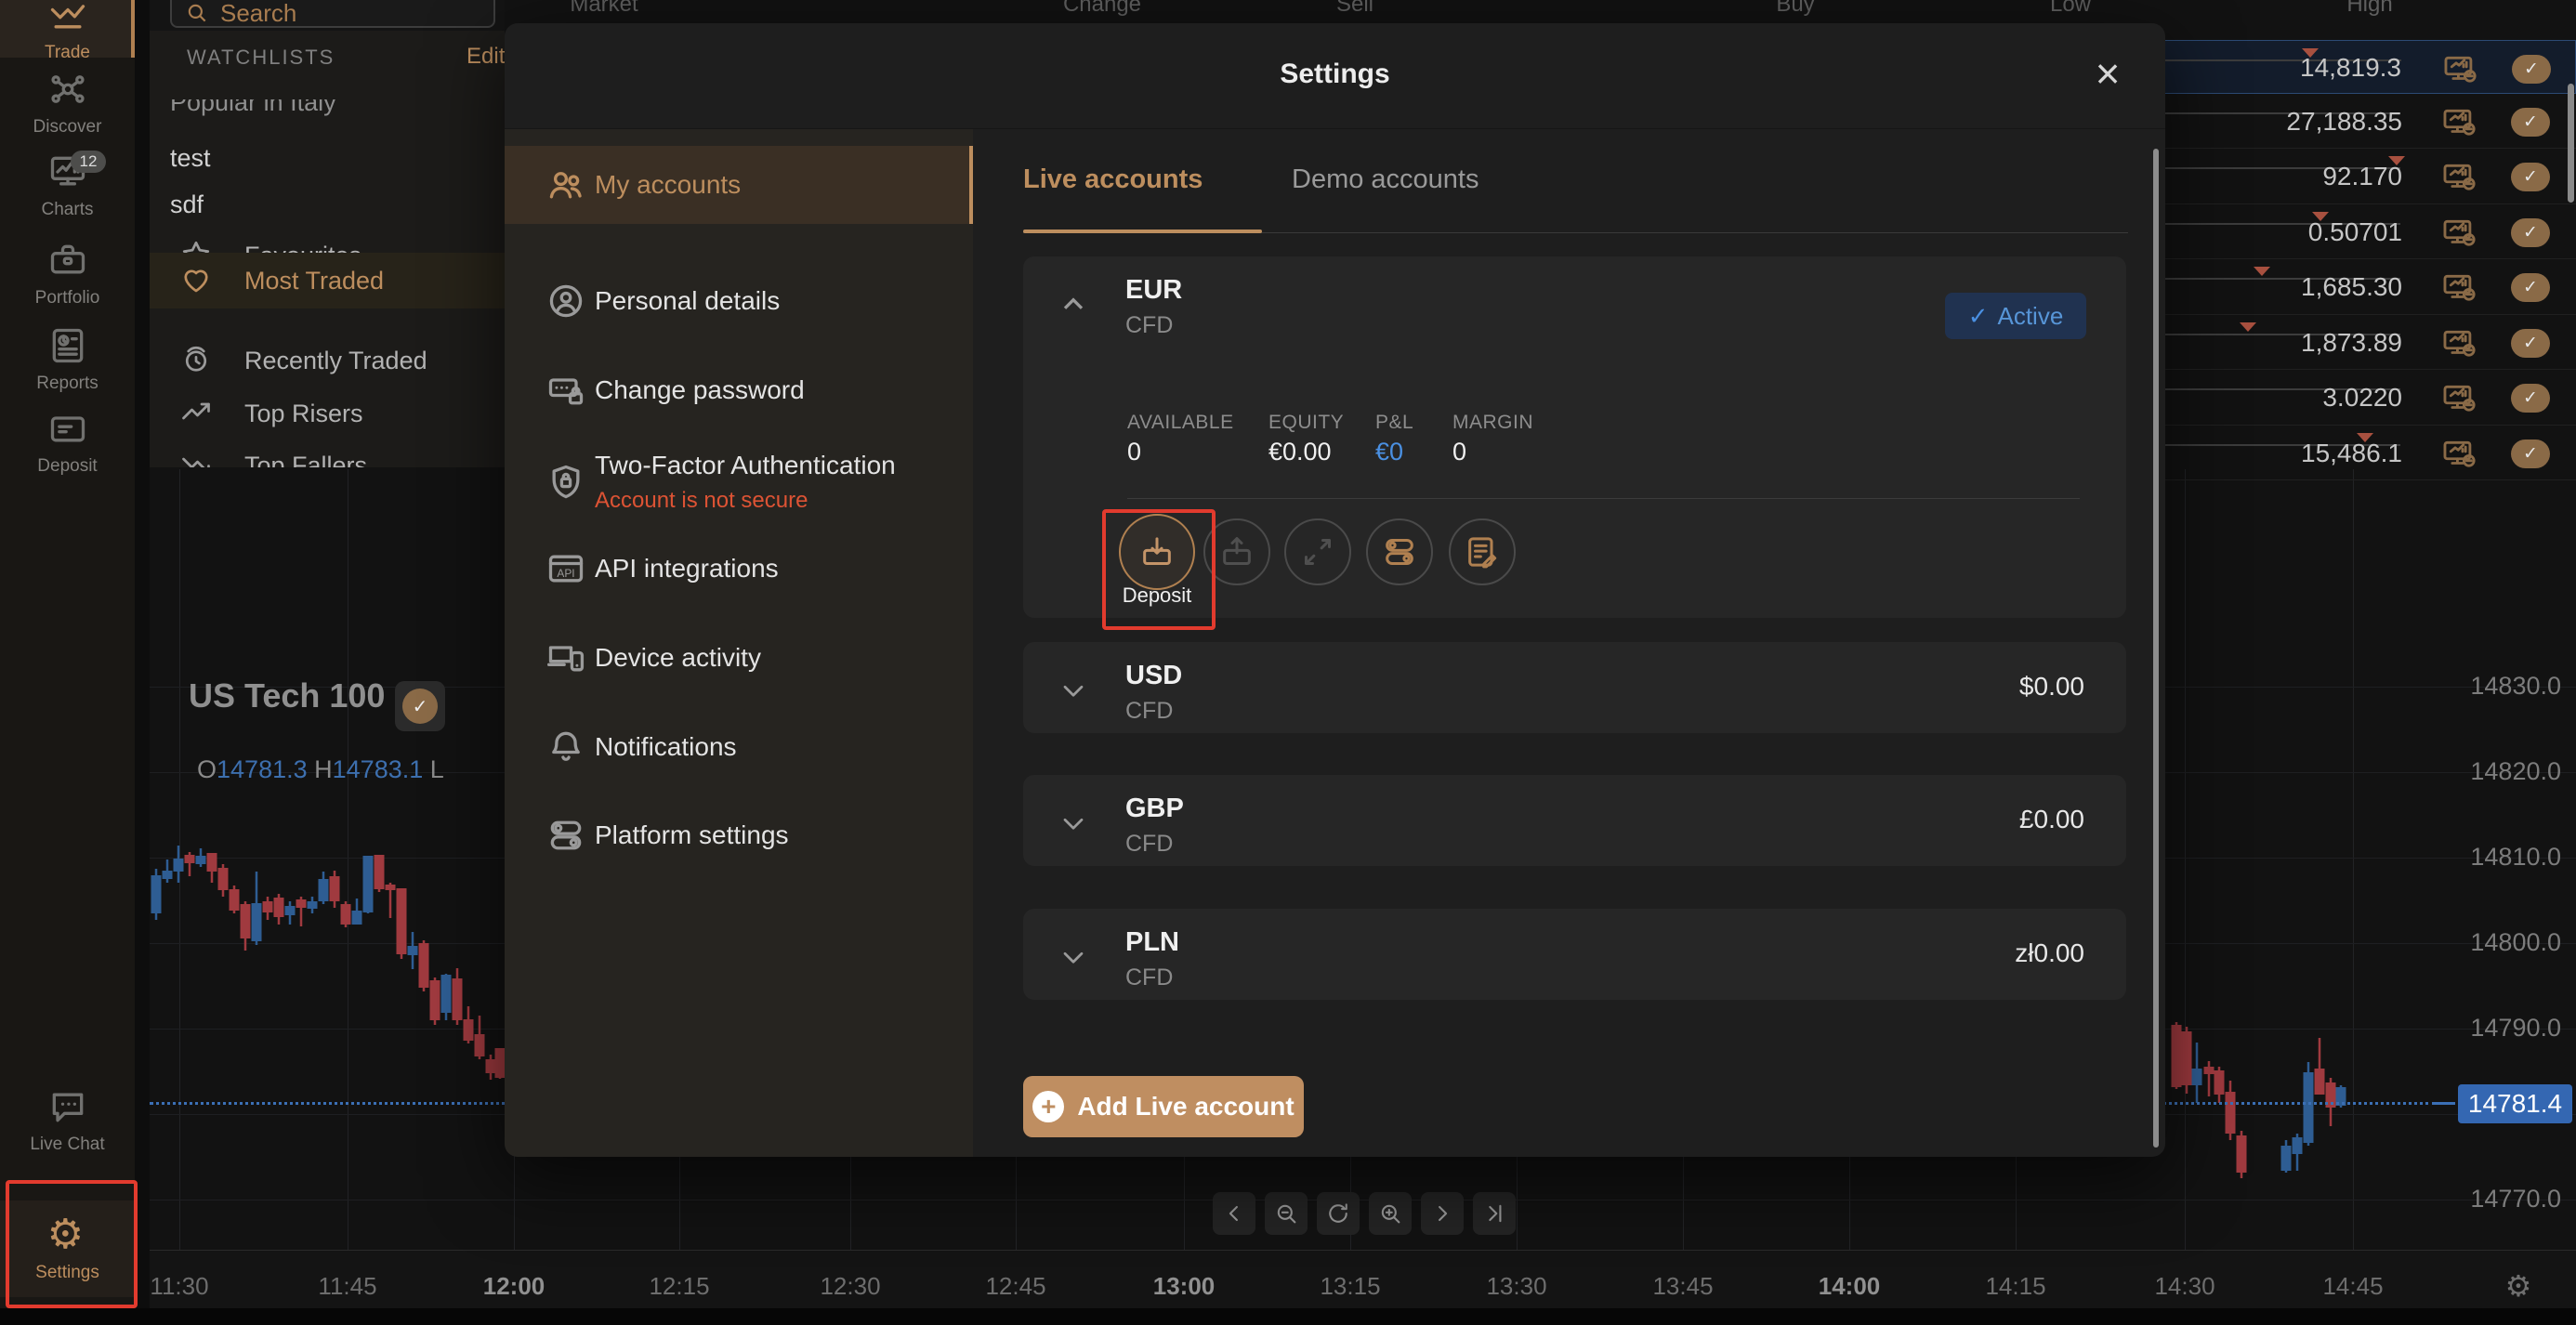 This screenshot has width=2576, height=1325. What do you see at coordinates (261, 58) in the screenshot?
I see `watchlists-header: WATCHLISTS` at bounding box center [261, 58].